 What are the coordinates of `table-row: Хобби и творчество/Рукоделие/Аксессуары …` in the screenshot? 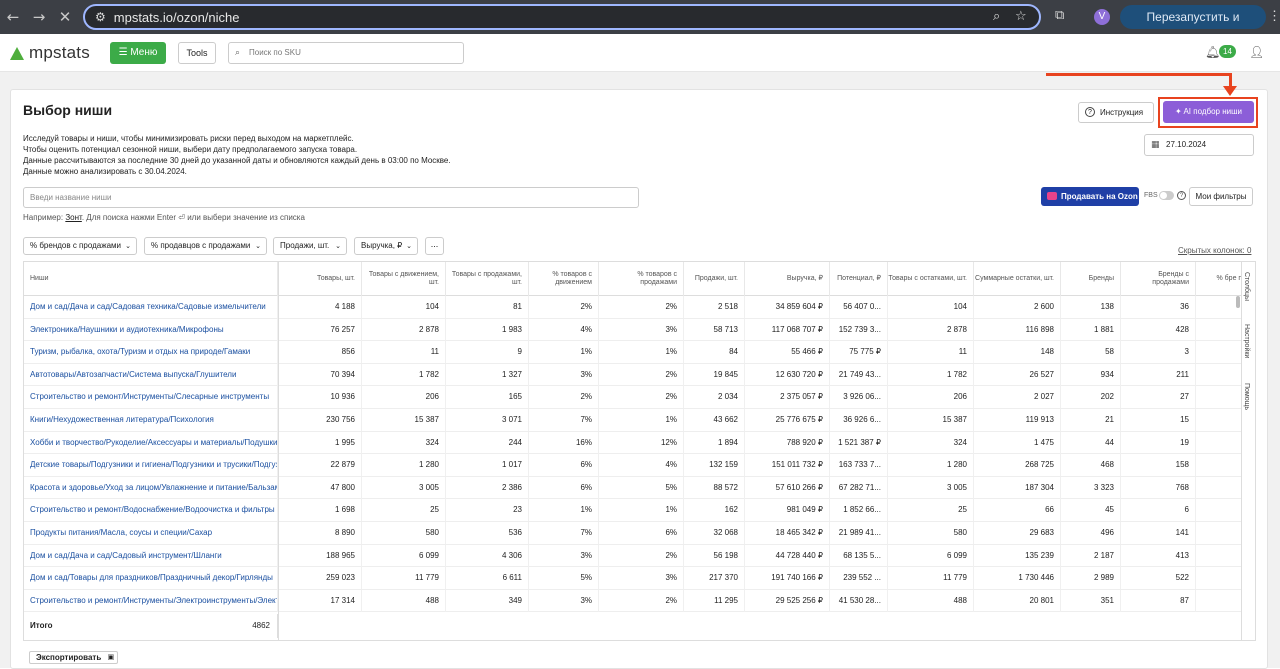 It's located at (639, 443).